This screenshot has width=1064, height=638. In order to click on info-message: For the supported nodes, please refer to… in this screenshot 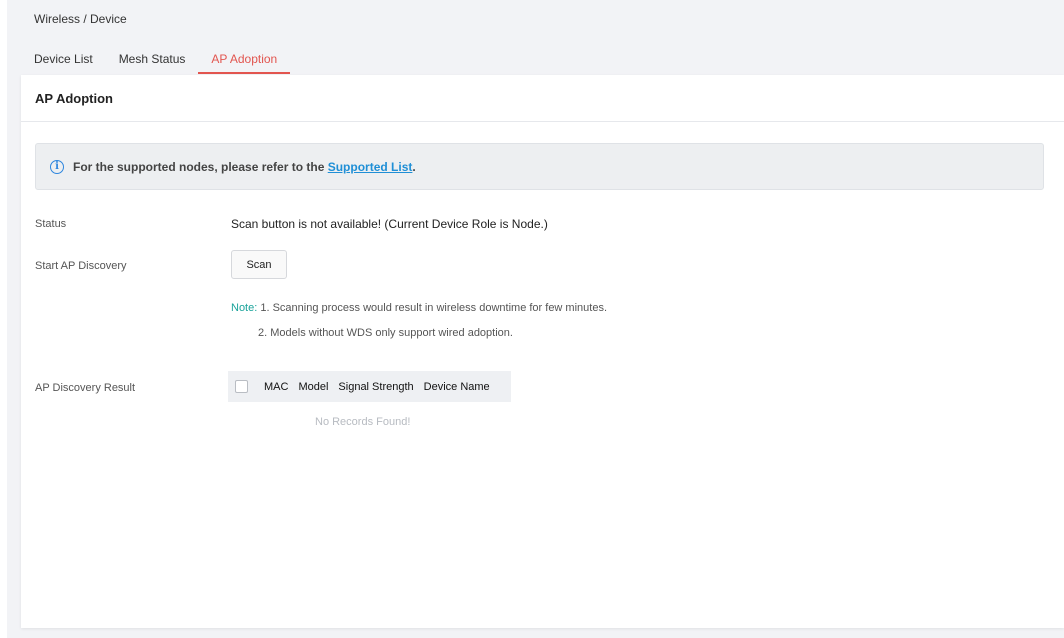, I will do `click(200, 166)`.